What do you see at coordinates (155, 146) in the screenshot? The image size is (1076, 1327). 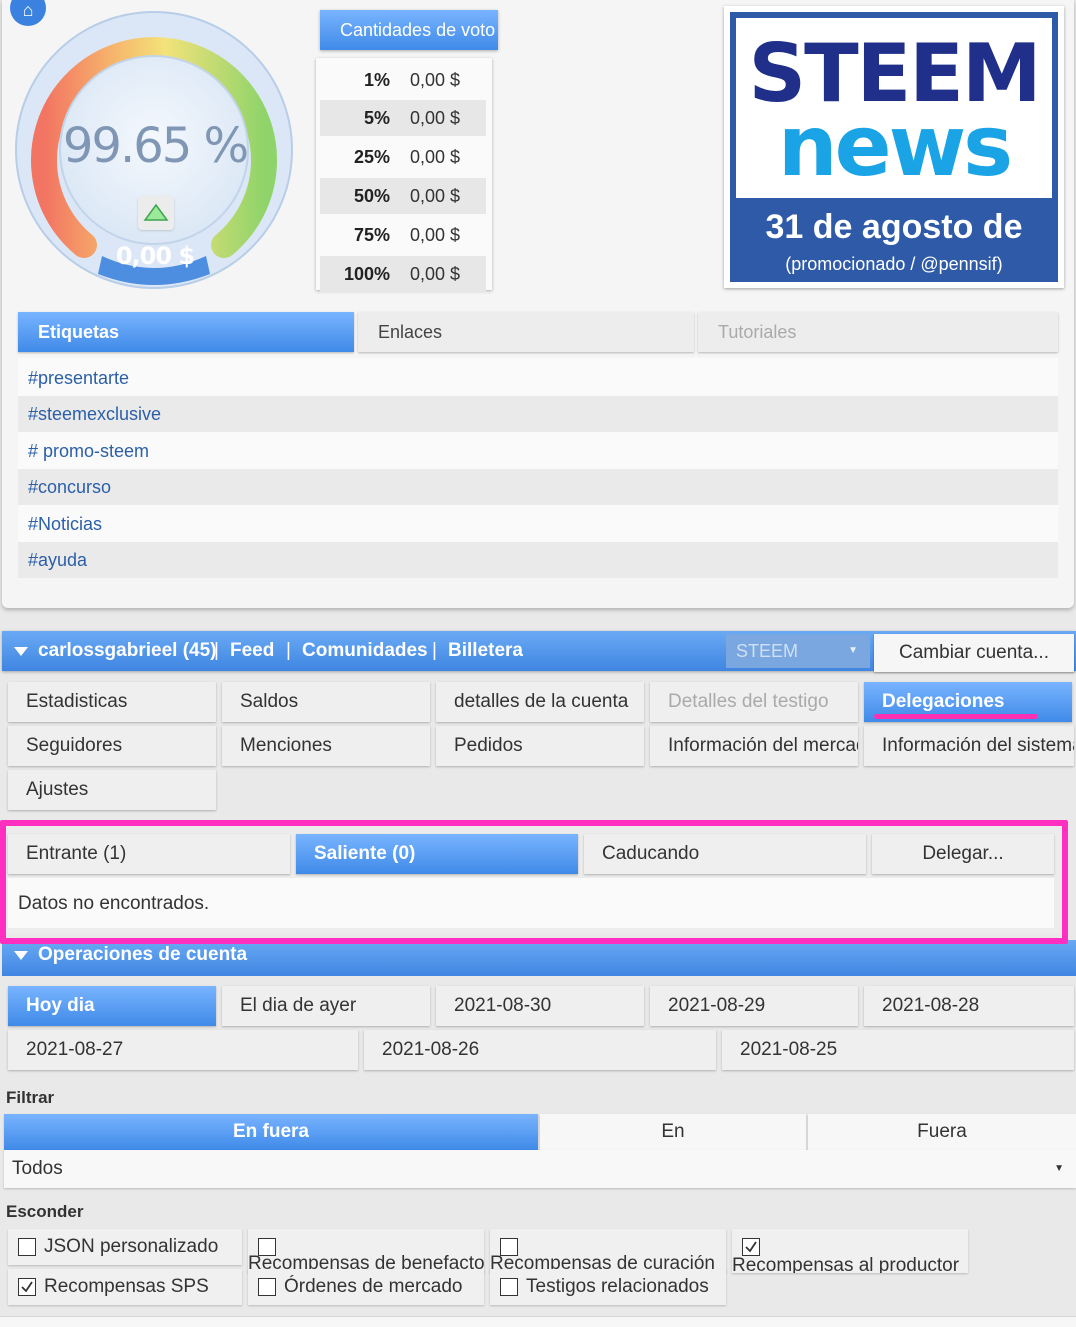 I see `voting-power-percent: 99.65 %` at bounding box center [155, 146].